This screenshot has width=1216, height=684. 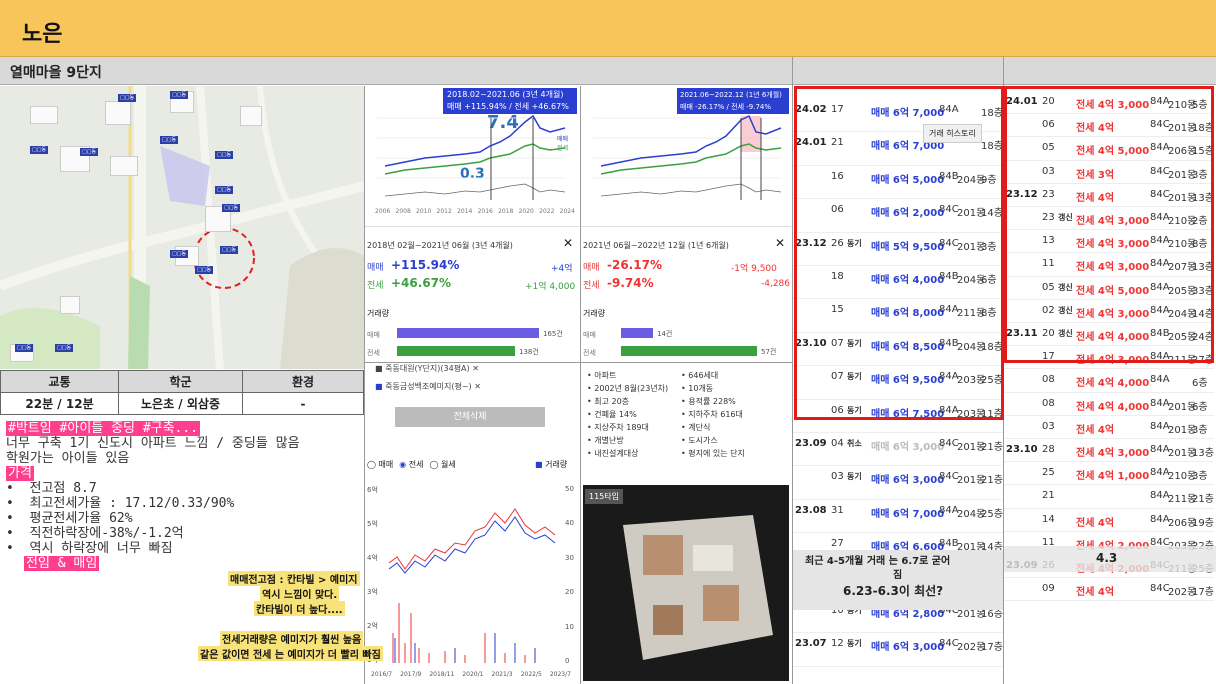 What do you see at coordinates (427, 368) in the screenshot?
I see `chip-item: ■ 죽동대원(Y단지)(34평A) ✕` at bounding box center [427, 368].